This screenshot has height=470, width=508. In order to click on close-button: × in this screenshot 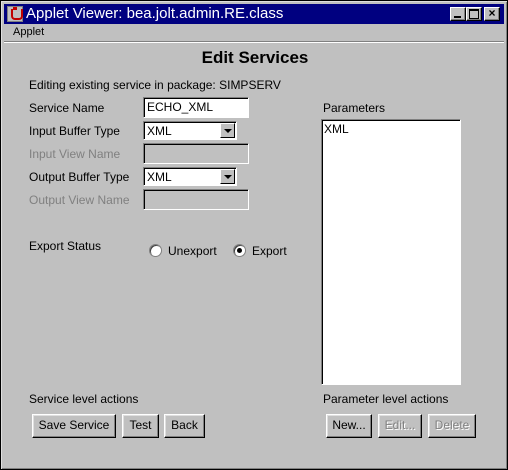, I will do `click(492, 13)`.